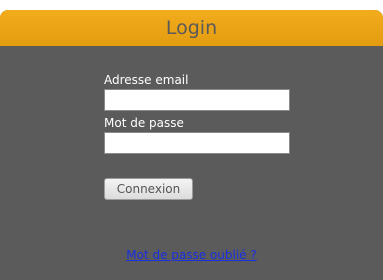 The image size is (383, 280). I want to click on login-title: Login, so click(191, 28).